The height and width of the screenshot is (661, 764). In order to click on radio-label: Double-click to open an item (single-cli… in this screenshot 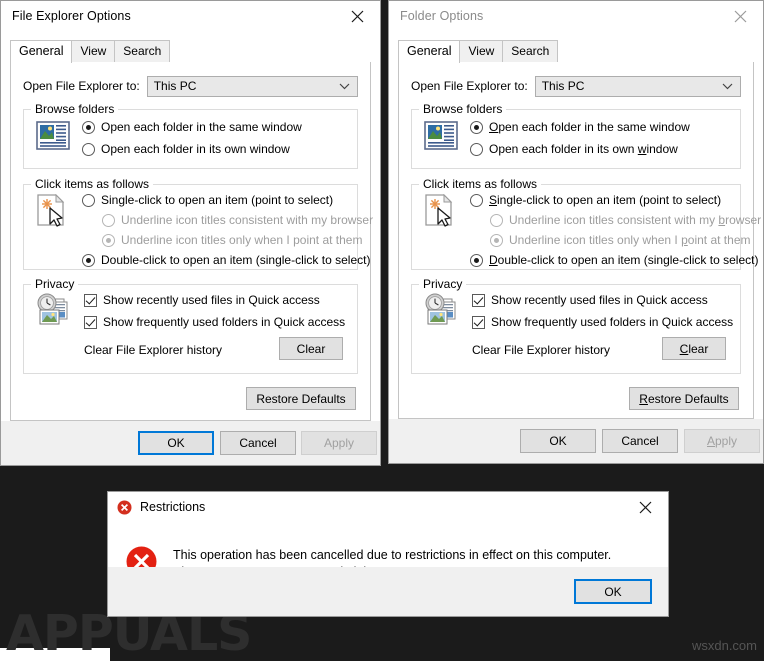, I will do `click(236, 260)`.